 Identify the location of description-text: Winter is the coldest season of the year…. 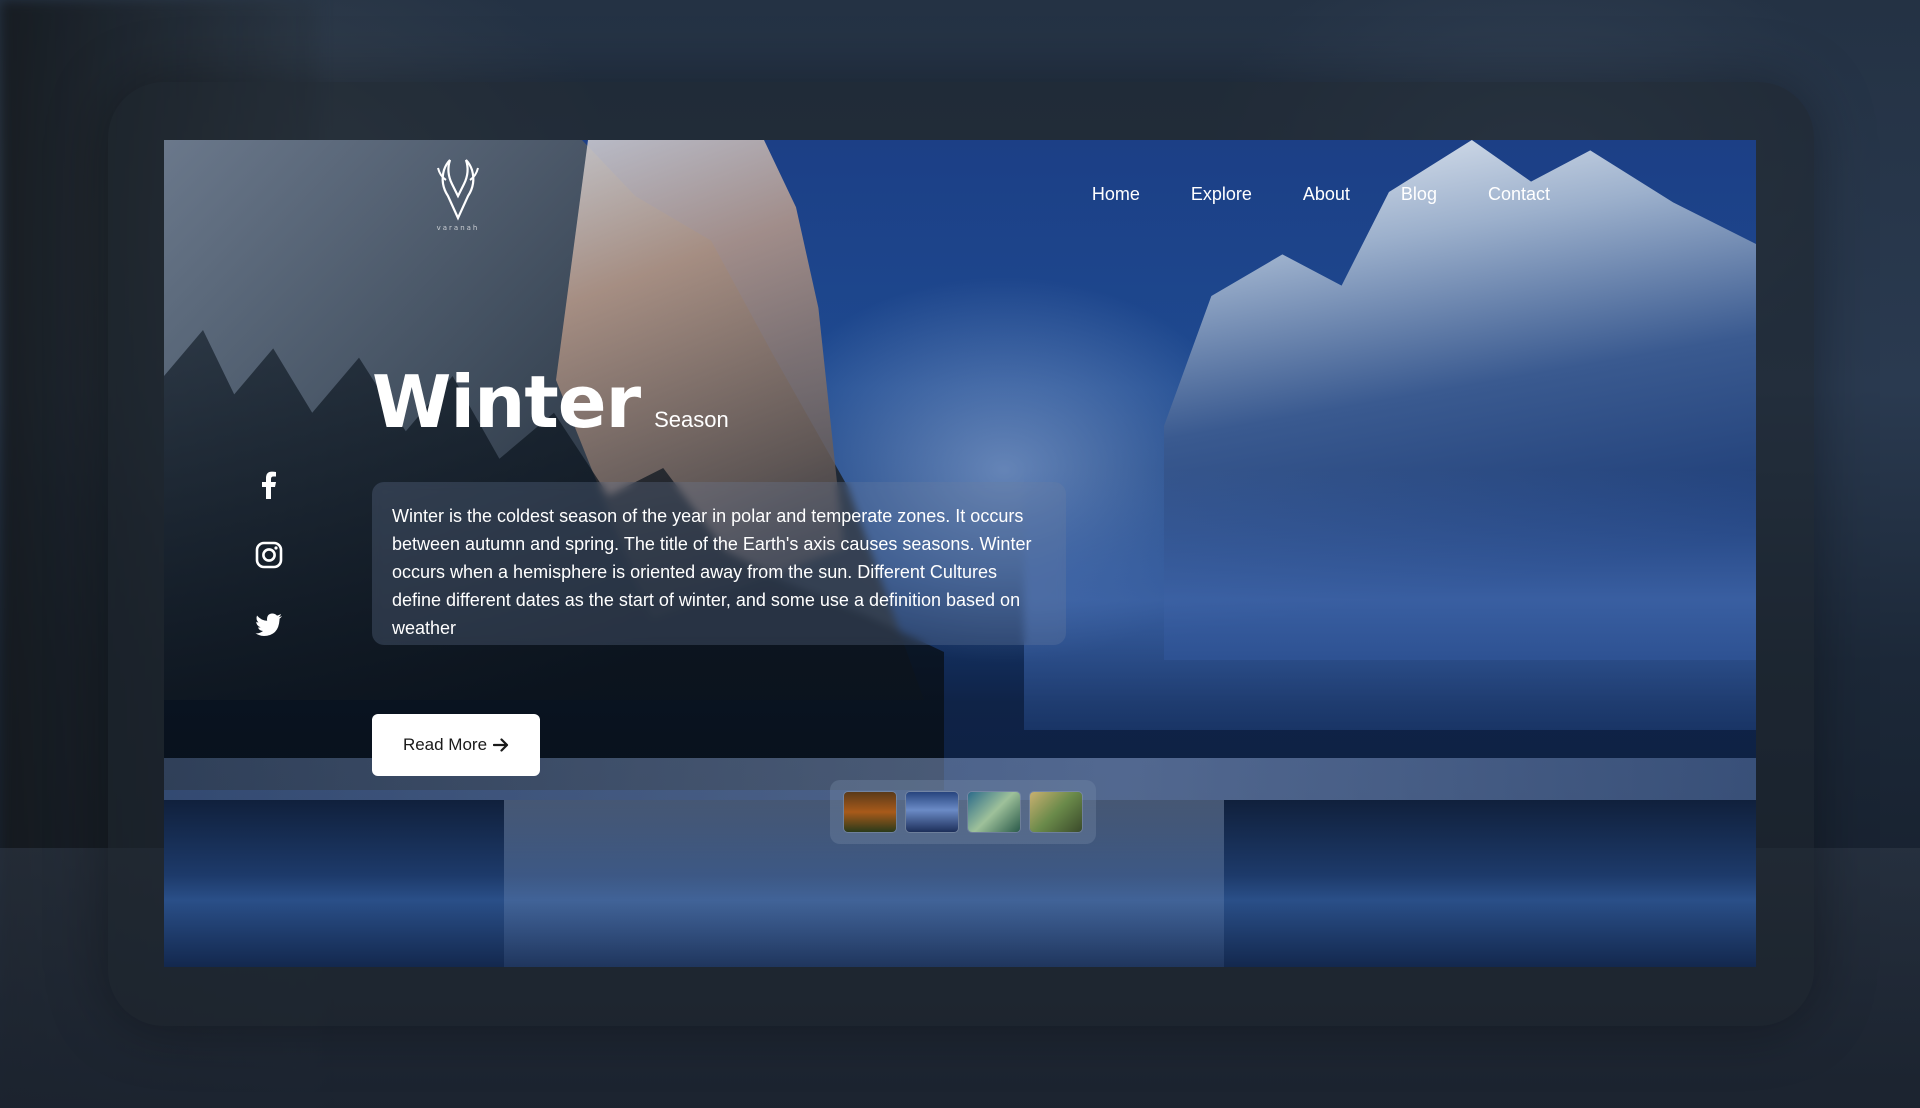
(712, 572).